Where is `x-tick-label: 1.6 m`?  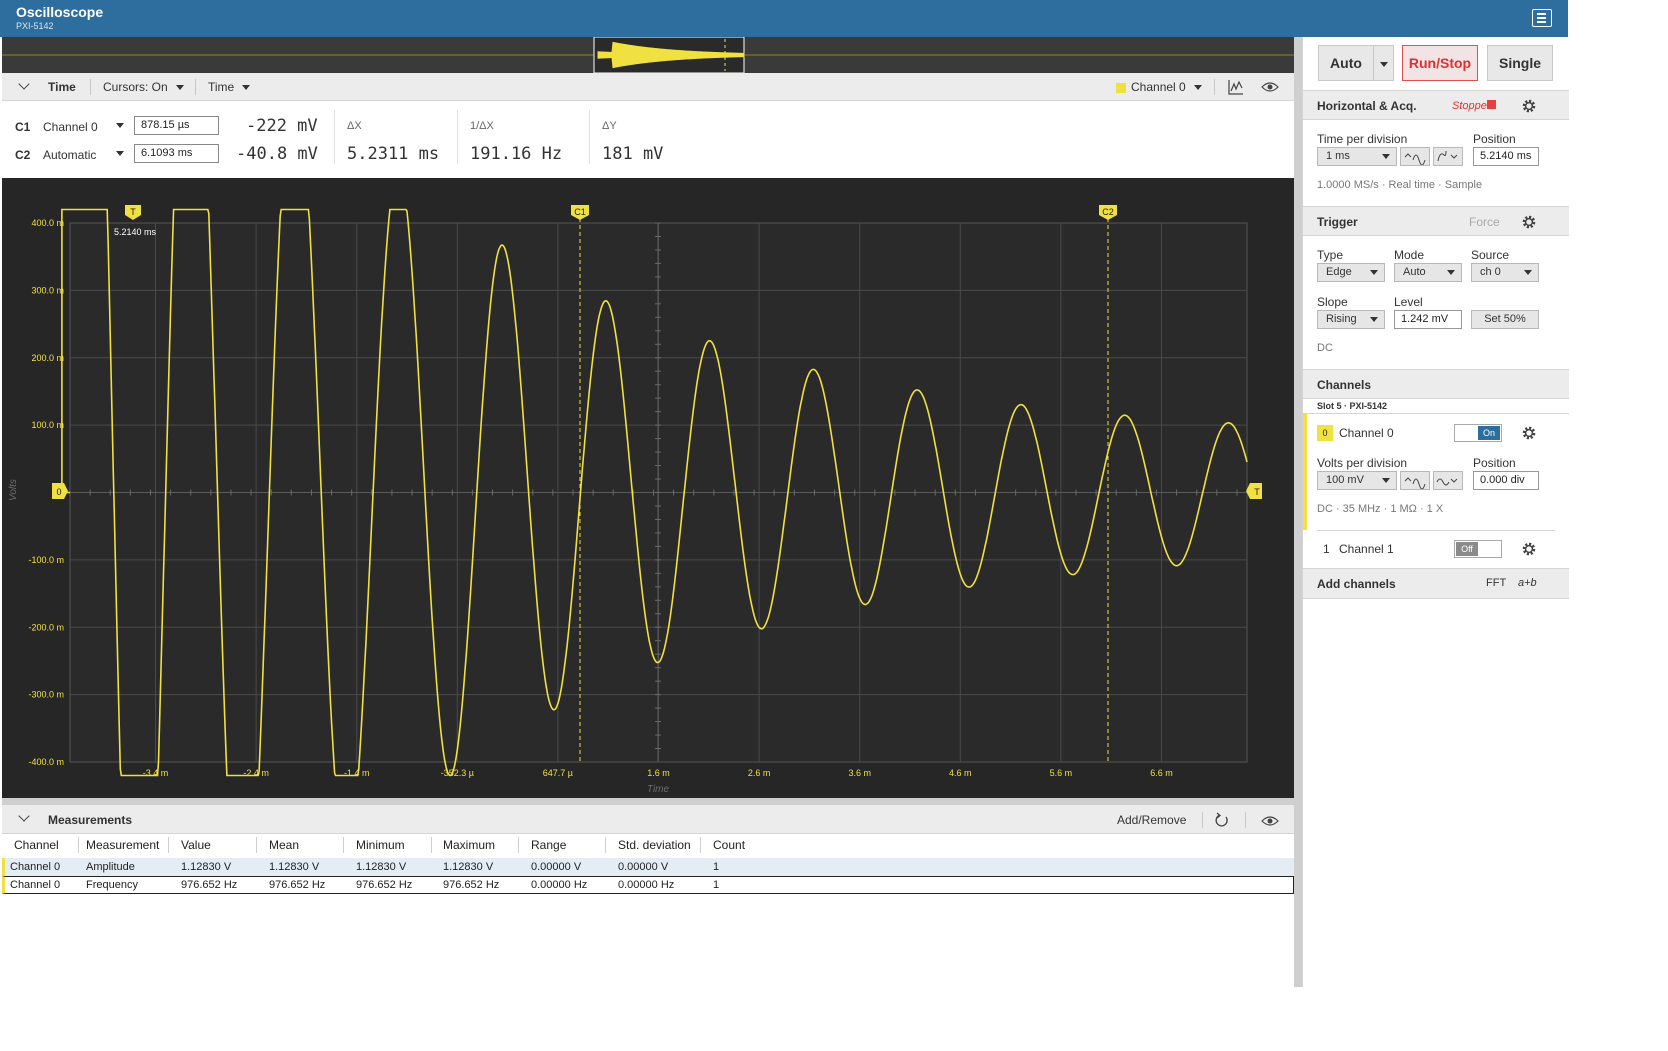 x-tick-label: 1.6 m is located at coordinates (658, 773).